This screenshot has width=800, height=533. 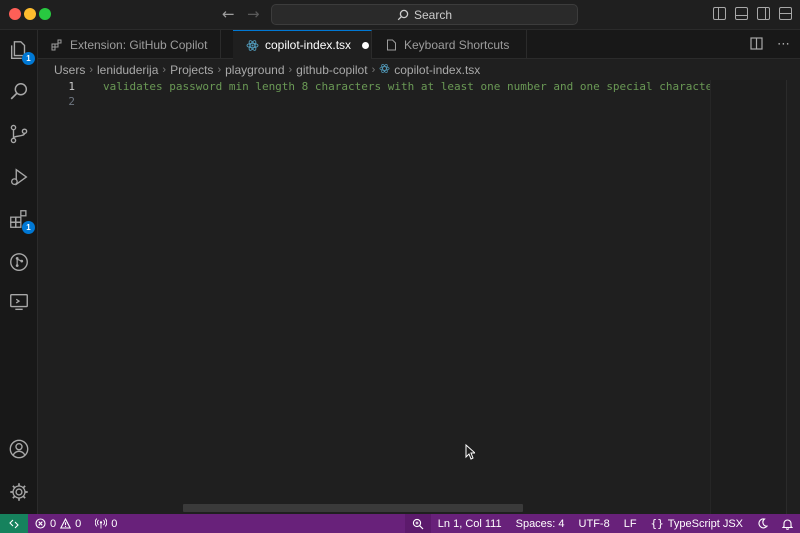 I want to click on problems-indicator: 0 0, so click(x=58, y=524).